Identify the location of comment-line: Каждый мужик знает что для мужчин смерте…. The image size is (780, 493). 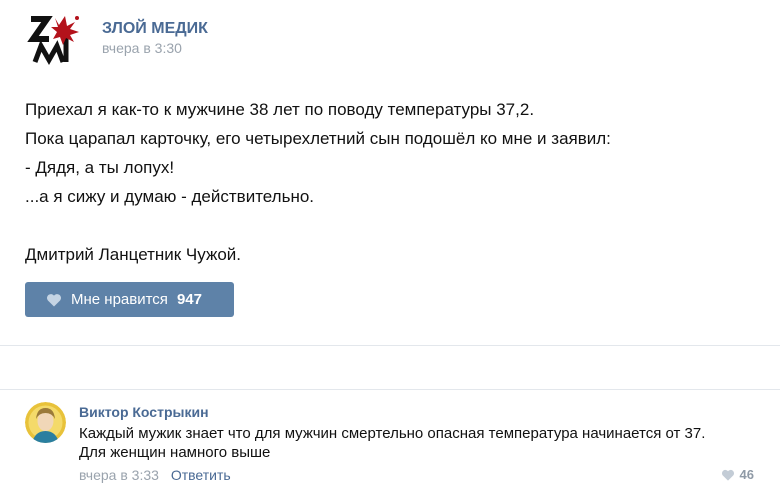
(392, 433).